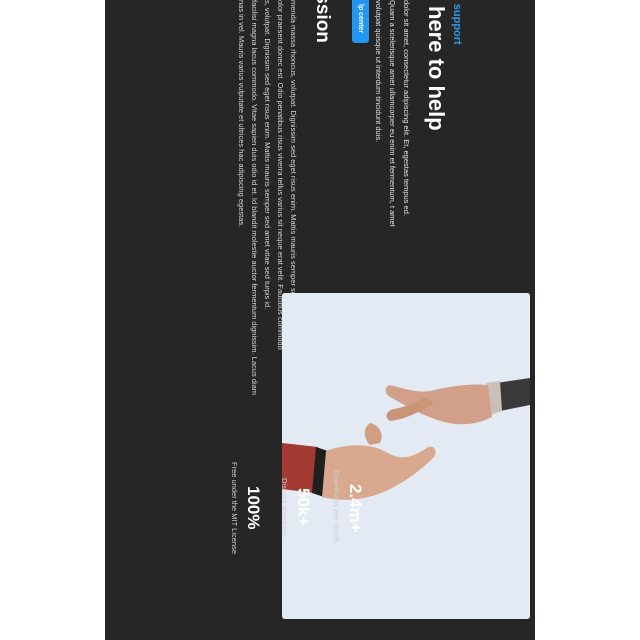 The width and height of the screenshot is (640, 640). Describe the element at coordinates (355, 508) in the screenshot. I see `stat-downloads-value: 2.4m+` at that location.